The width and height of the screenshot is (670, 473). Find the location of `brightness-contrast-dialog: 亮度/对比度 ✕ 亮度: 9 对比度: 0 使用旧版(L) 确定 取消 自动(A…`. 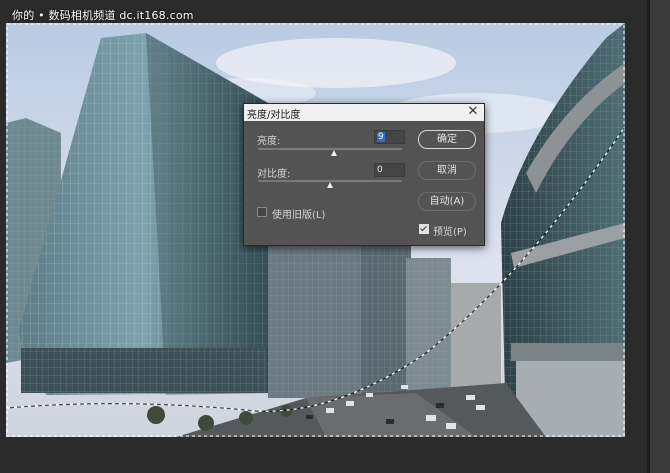

brightness-contrast-dialog: 亮度/对比度 ✕ 亮度: 9 对比度: 0 使用旧版(L) 确定 取消 自动(A… is located at coordinates (364, 174).